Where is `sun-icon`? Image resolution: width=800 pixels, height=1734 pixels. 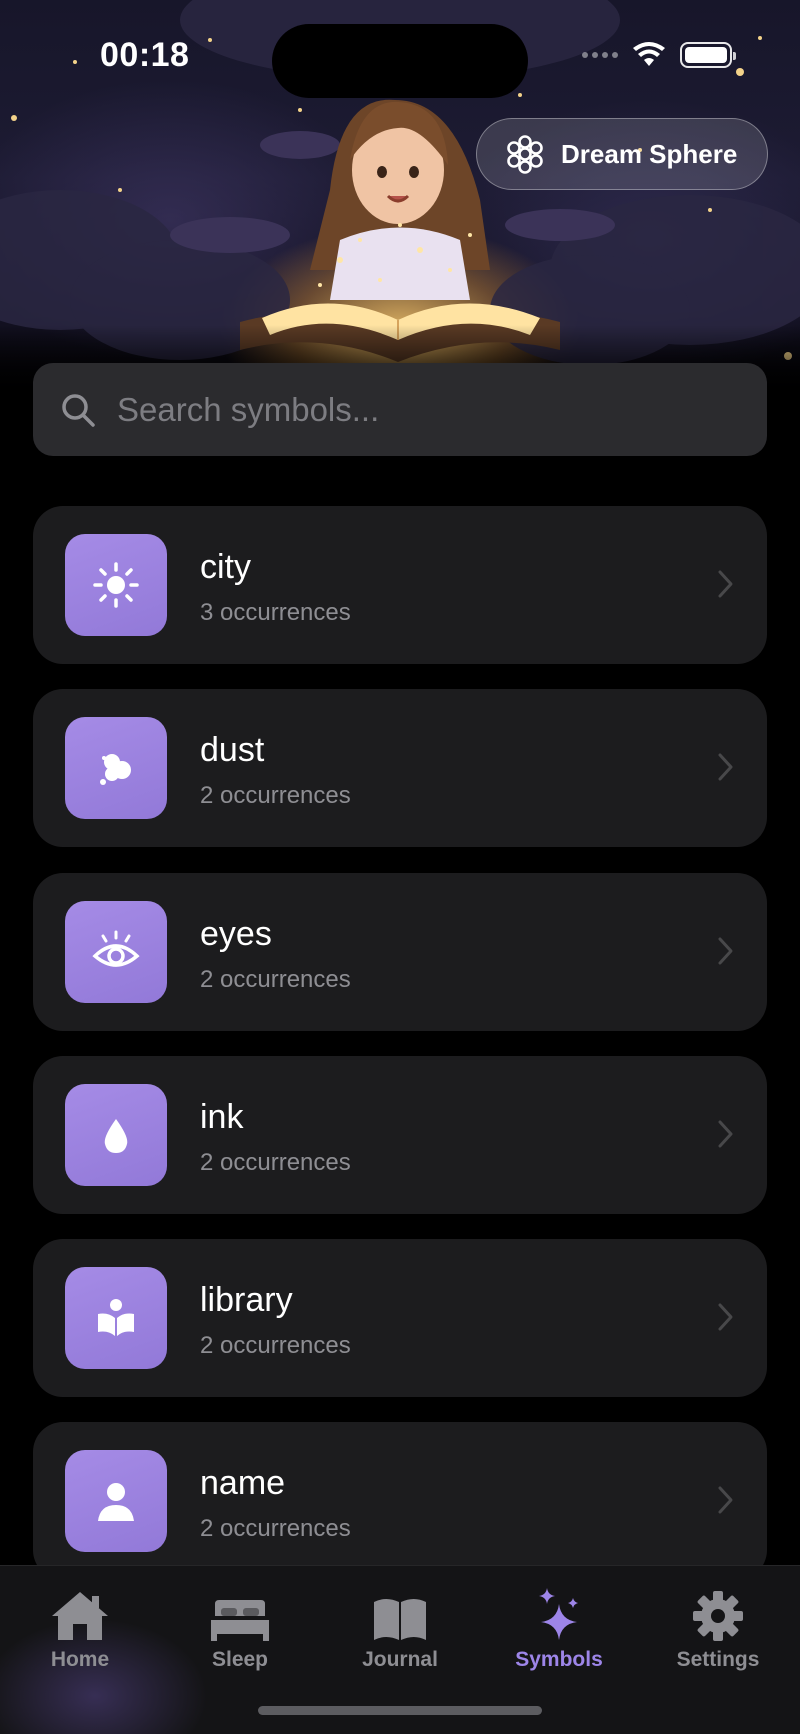 sun-icon is located at coordinates (116, 585).